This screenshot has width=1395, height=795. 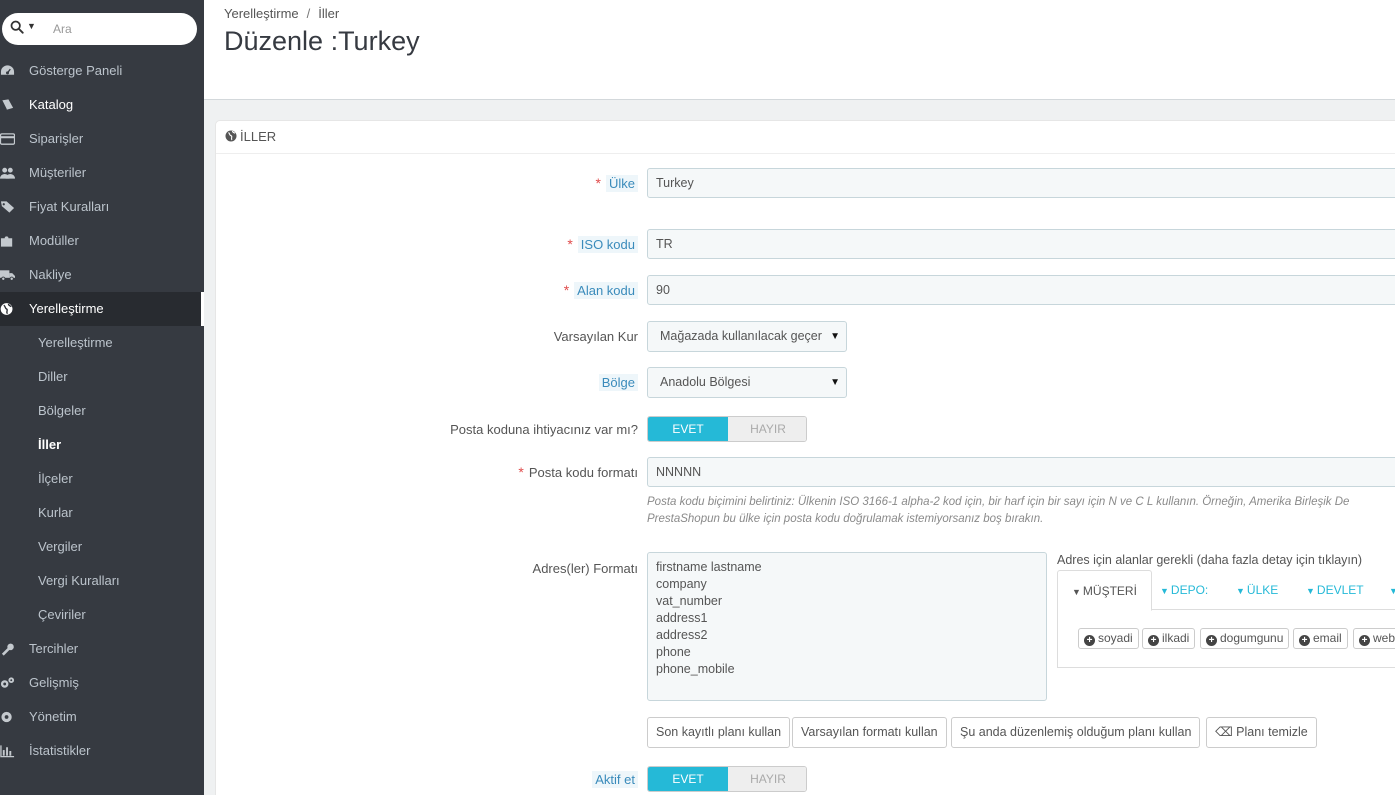 I want to click on call-prefix-input: 90, so click(x=1021, y=290).